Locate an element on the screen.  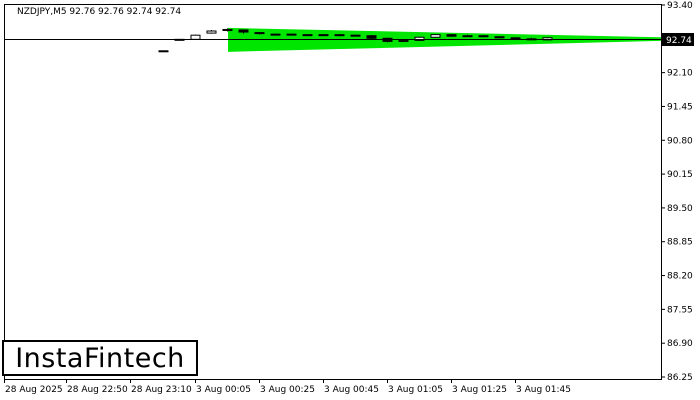
x-tick-label: 3 Aug 01:45 is located at coordinates (543, 390).